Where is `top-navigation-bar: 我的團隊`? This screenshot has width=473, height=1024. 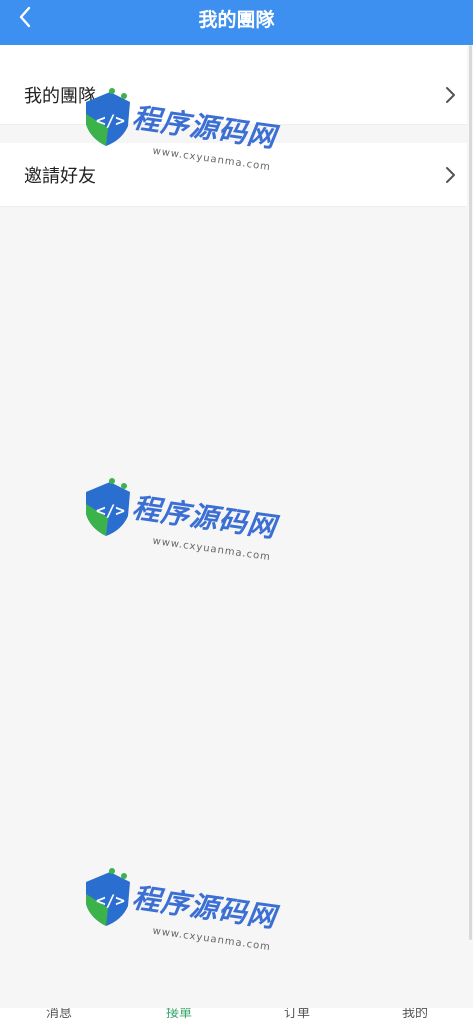
top-navigation-bar: 我的團隊 is located at coordinates (236, 22).